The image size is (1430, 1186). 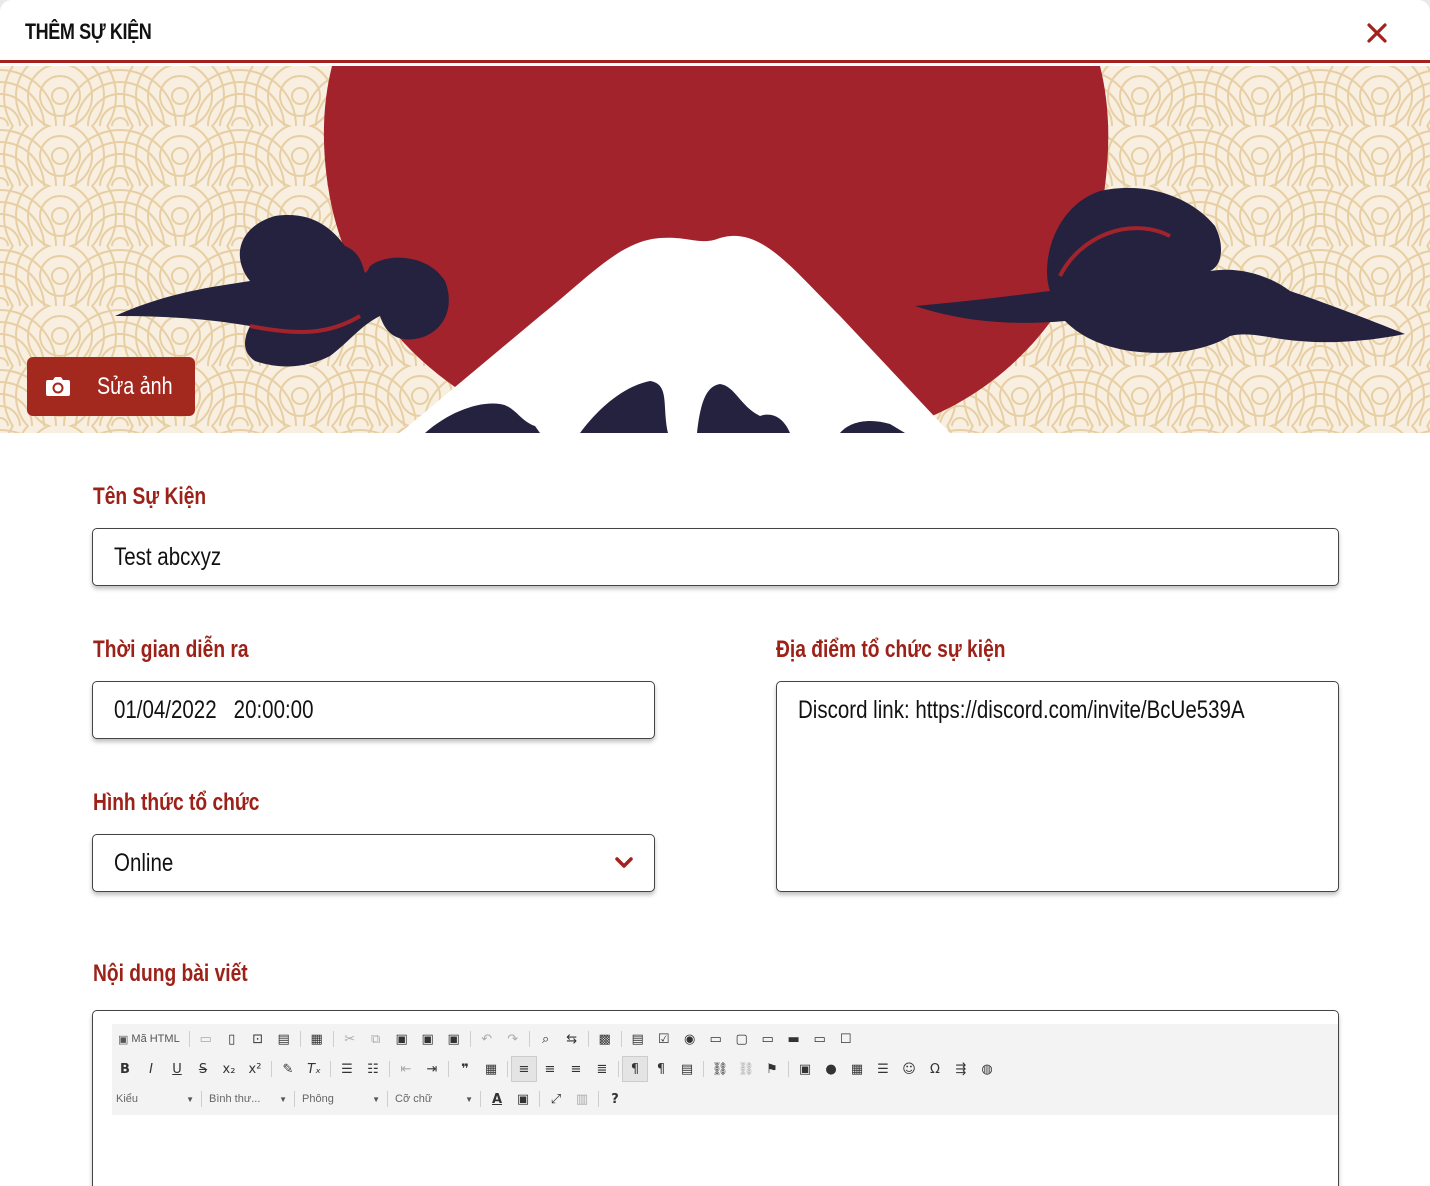 I want to click on paste-icon: ▣, so click(x=402, y=1039).